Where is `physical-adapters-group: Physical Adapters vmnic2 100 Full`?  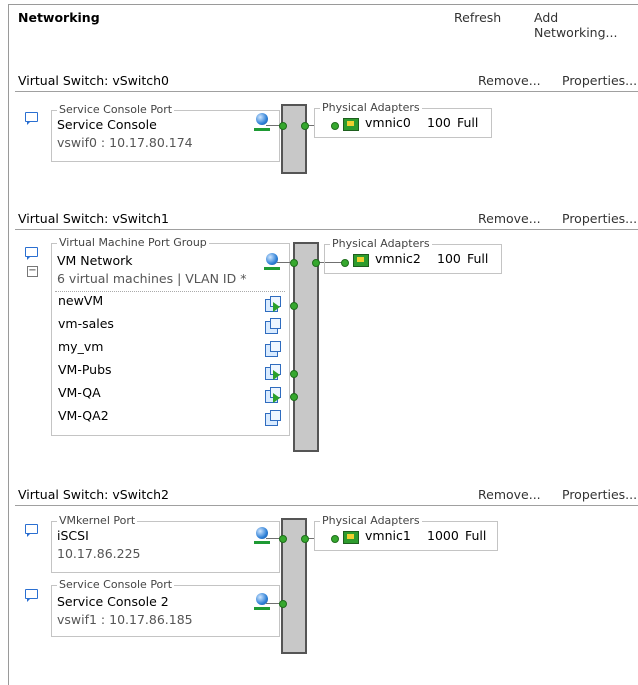
physical-adapters-group: Physical Adapters vmnic2 100 Full is located at coordinates (413, 255).